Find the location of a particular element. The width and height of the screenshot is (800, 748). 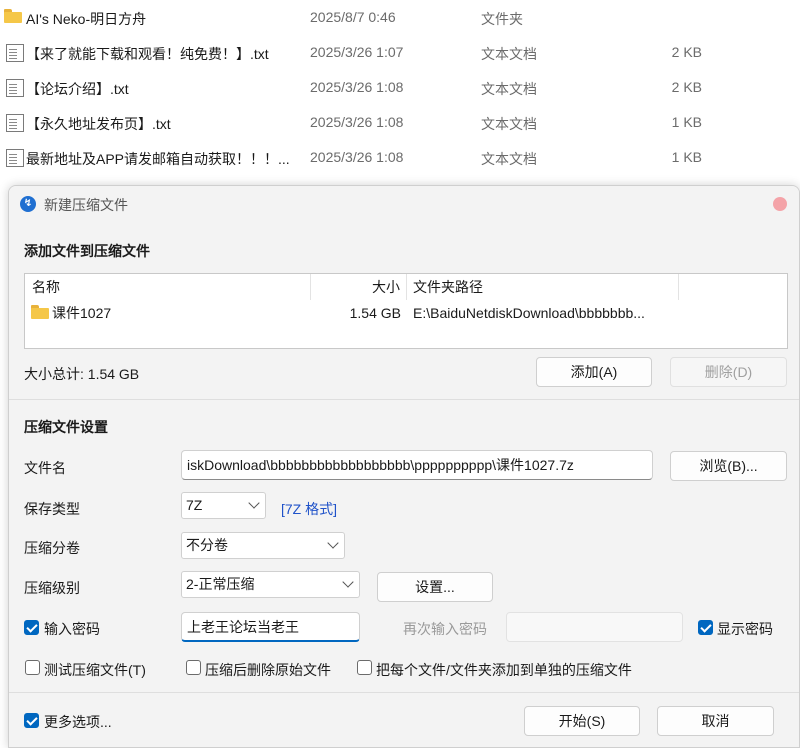

add-button: 添加(A) is located at coordinates (594, 372).